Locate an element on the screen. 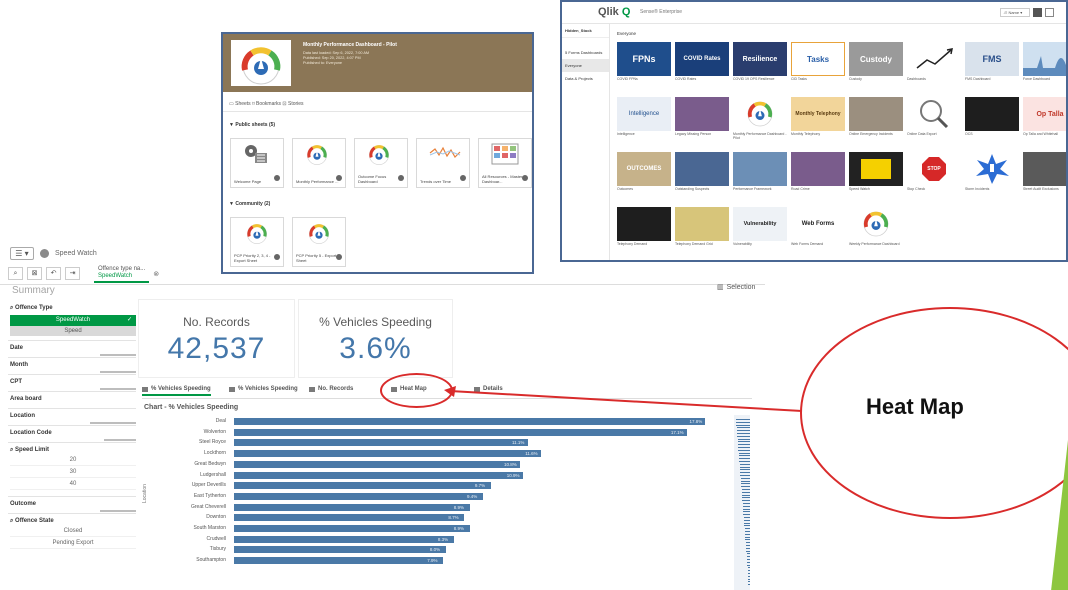 This screenshot has height=590, width=1068. bar-category-label: Steel Royce is located at coordinates (186, 442).